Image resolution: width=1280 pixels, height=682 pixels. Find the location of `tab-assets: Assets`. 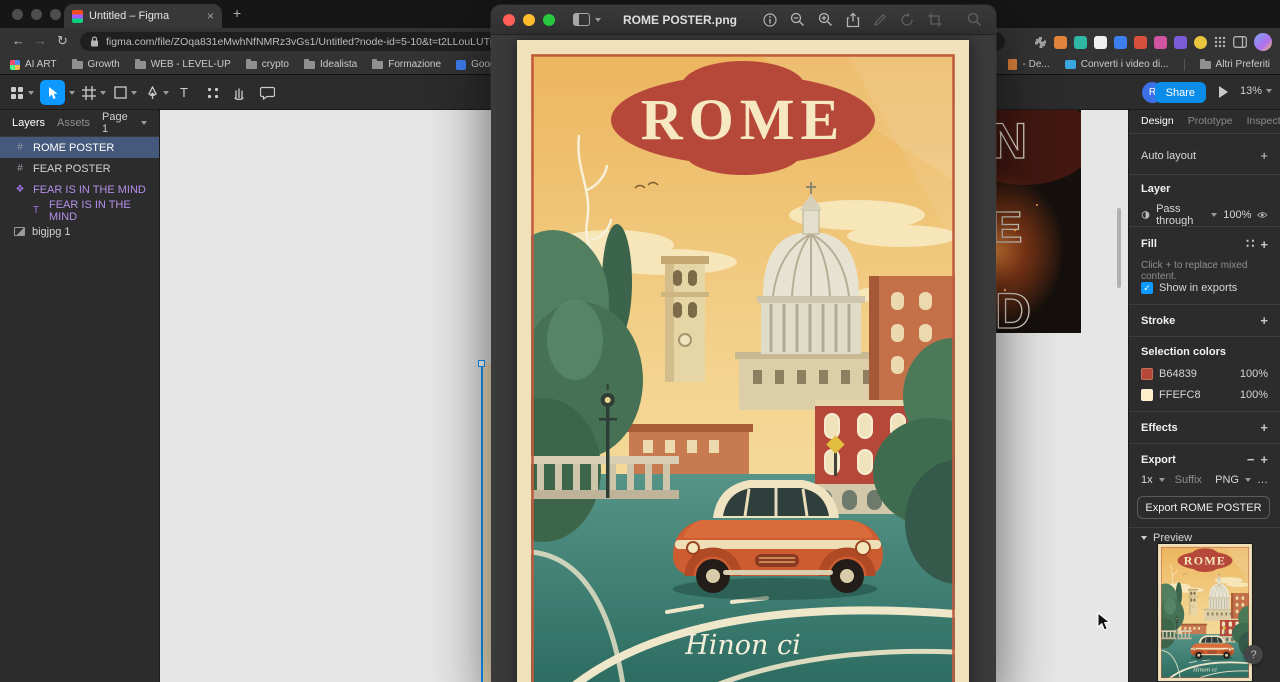

tab-assets: Assets is located at coordinates (73, 123).